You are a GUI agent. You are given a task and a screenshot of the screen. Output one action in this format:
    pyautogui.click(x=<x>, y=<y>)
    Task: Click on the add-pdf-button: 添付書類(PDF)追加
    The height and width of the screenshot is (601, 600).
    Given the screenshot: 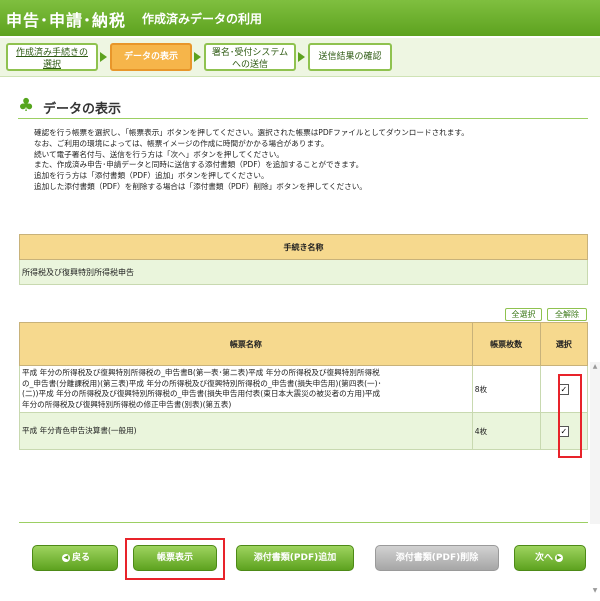 What is the action you would take?
    pyautogui.click(x=295, y=558)
    